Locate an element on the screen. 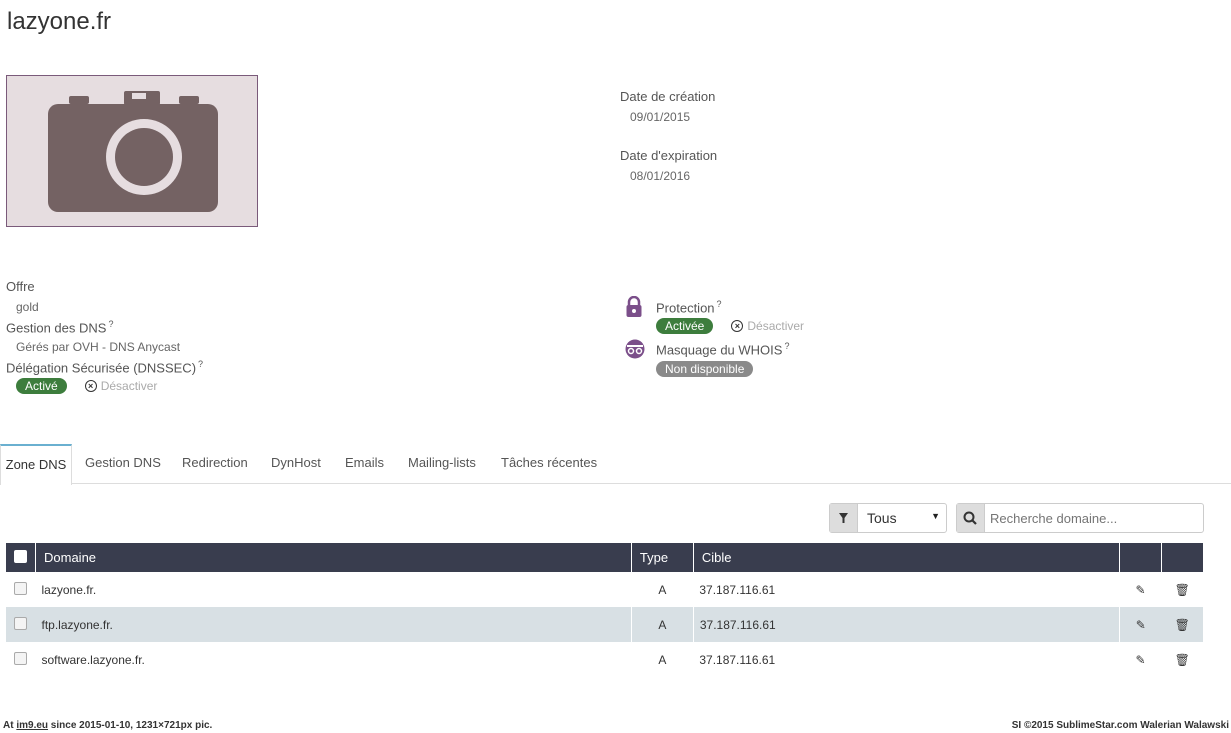 The image size is (1231, 733). footer-left-suffix: since 2015-01-10, 1231×721px pic. is located at coordinates (130, 725).